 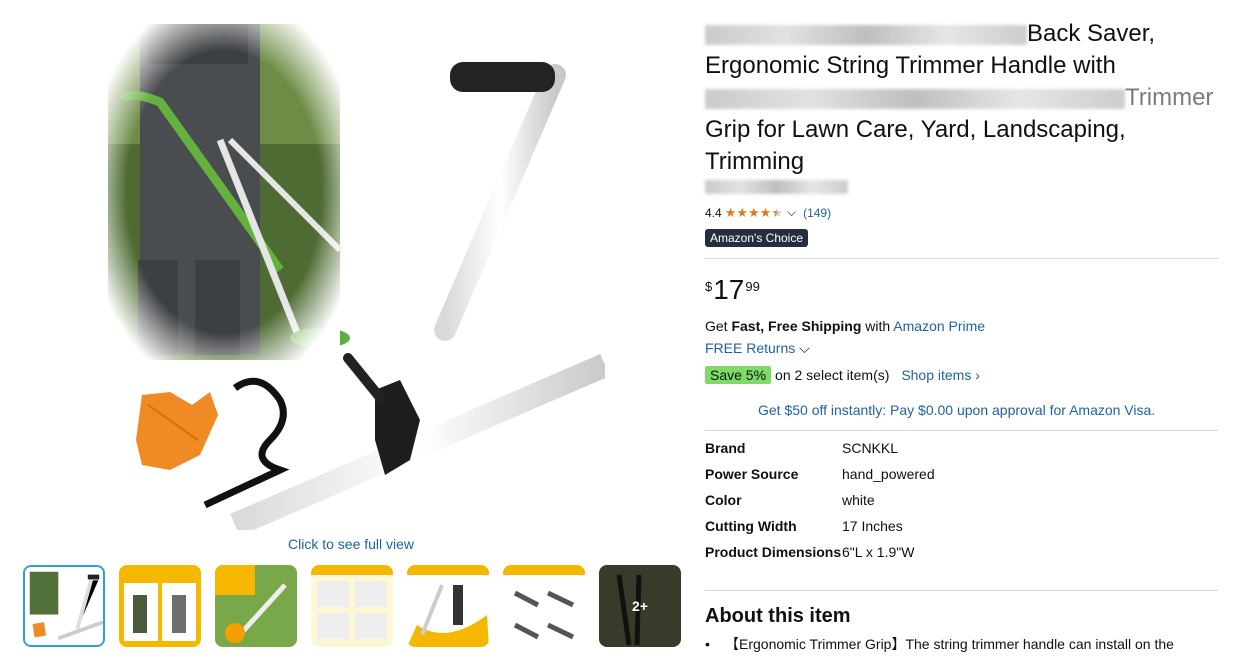 What do you see at coordinates (1091, 33) in the screenshot?
I see `title-line-1: Back Saver,` at bounding box center [1091, 33].